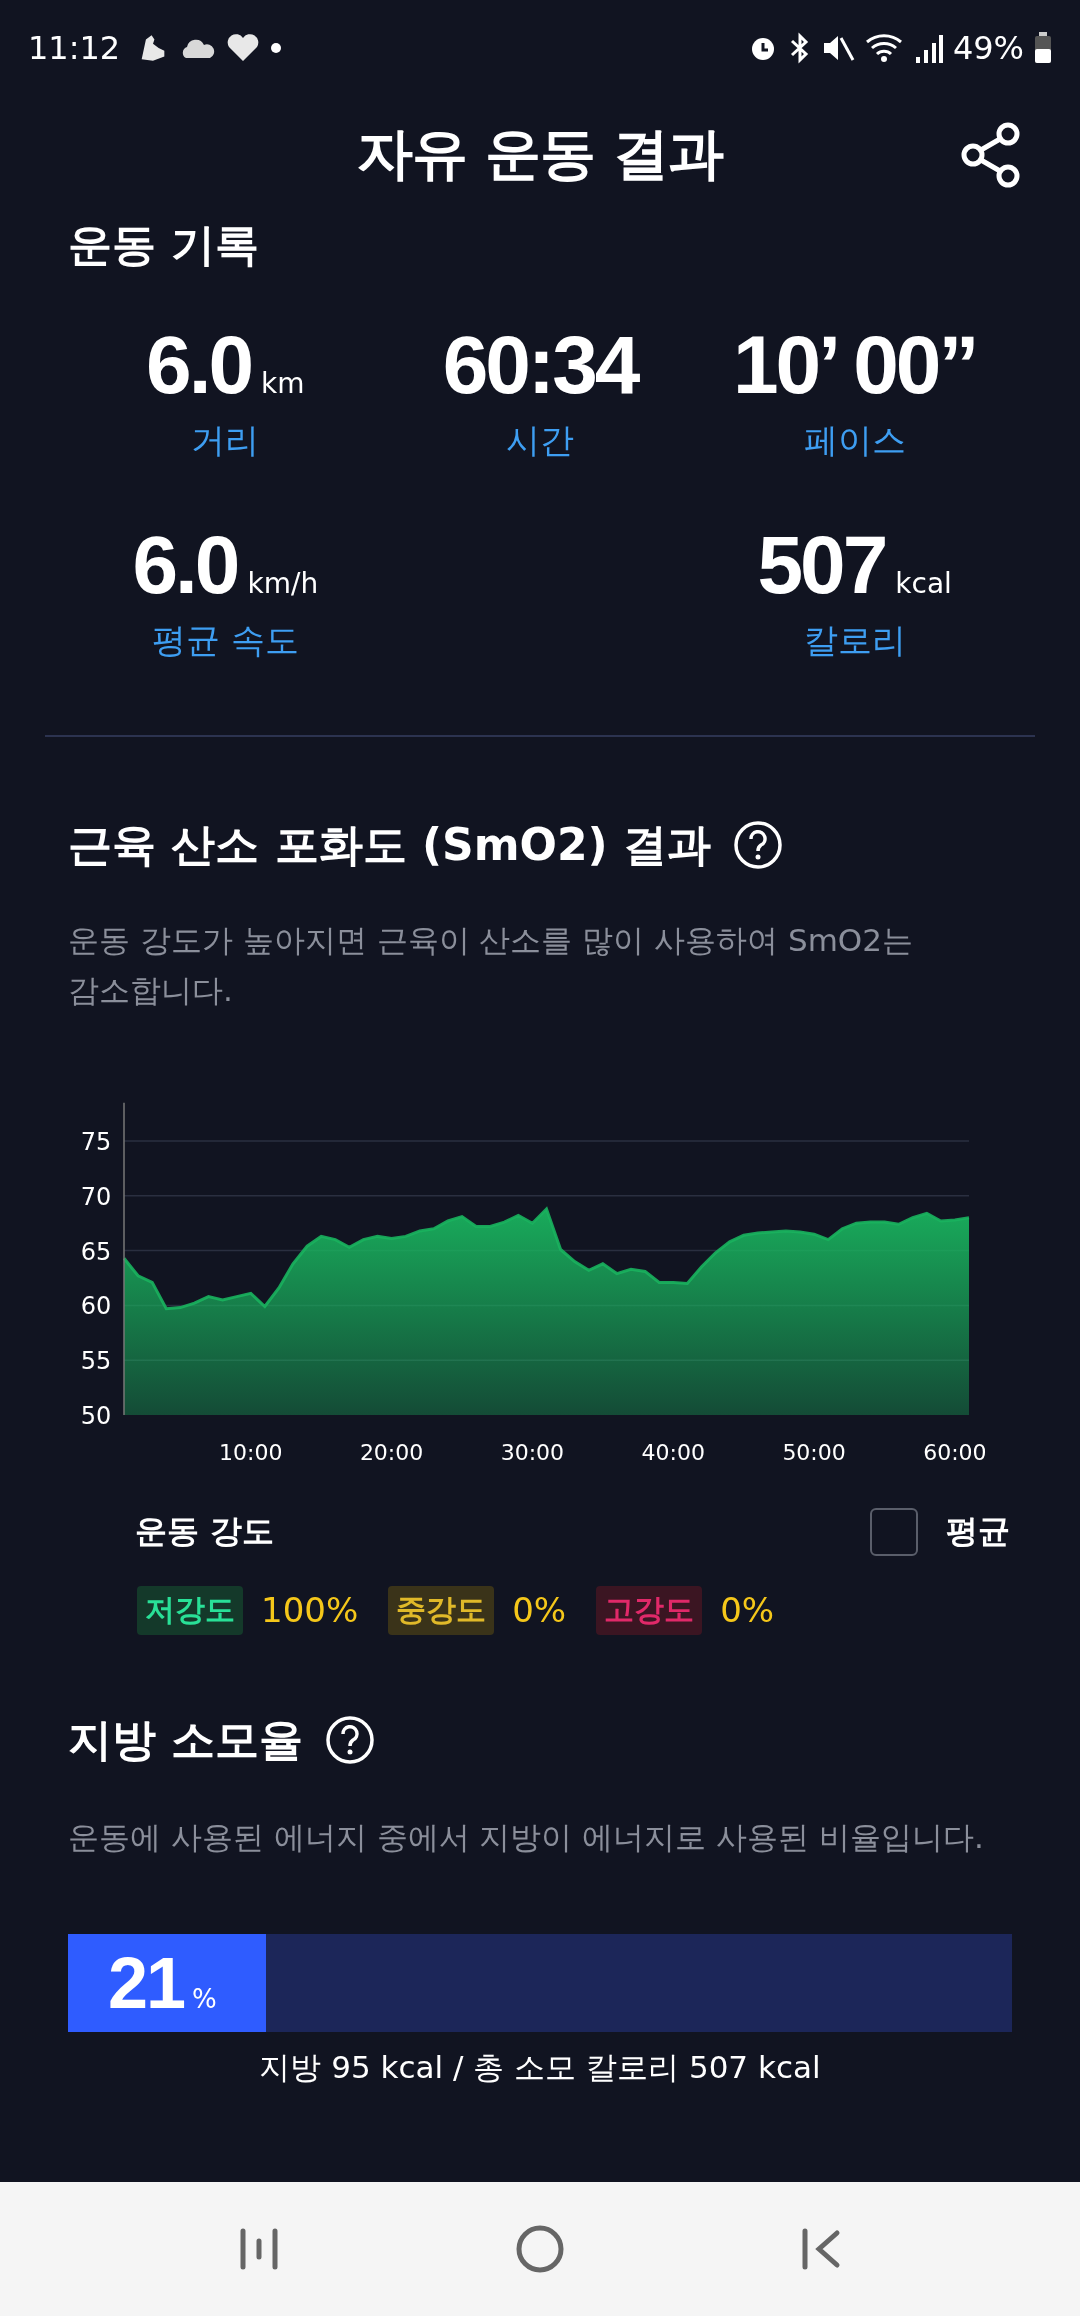 This screenshot has width=1080, height=2316. What do you see at coordinates (205, 1531) in the screenshot?
I see `legend-title: 운동 강도` at bounding box center [205, 1531].